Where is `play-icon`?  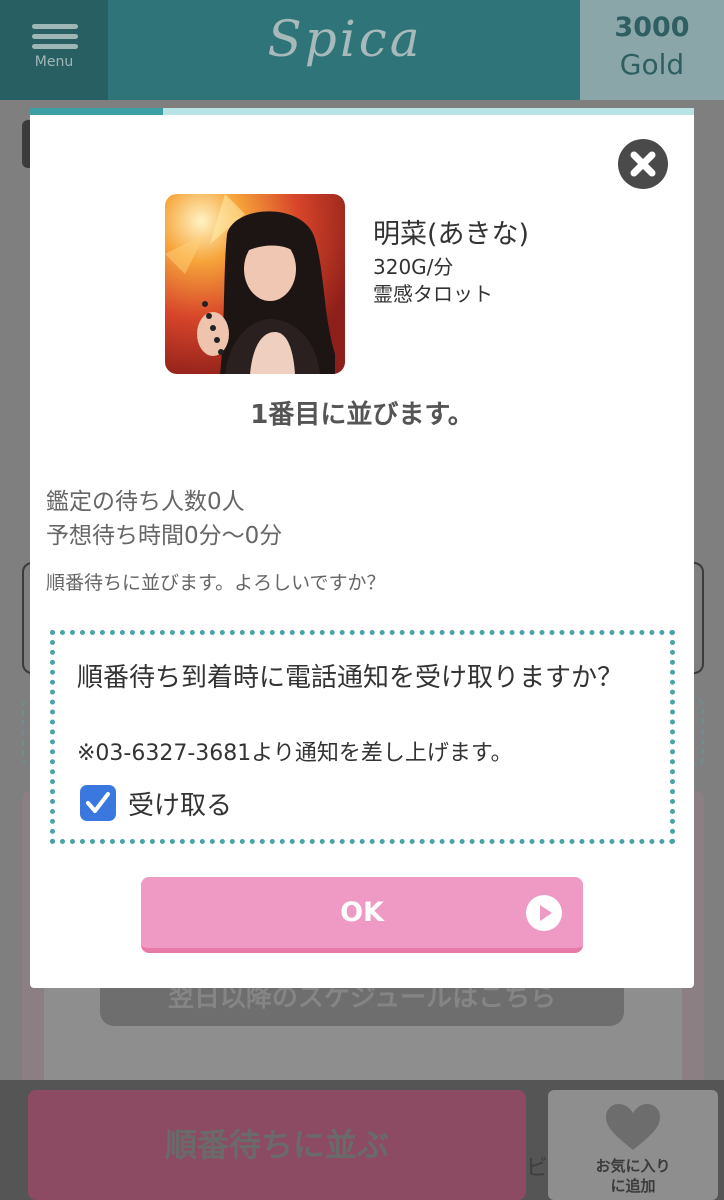
play-icon is located at coordinates (544, 913).